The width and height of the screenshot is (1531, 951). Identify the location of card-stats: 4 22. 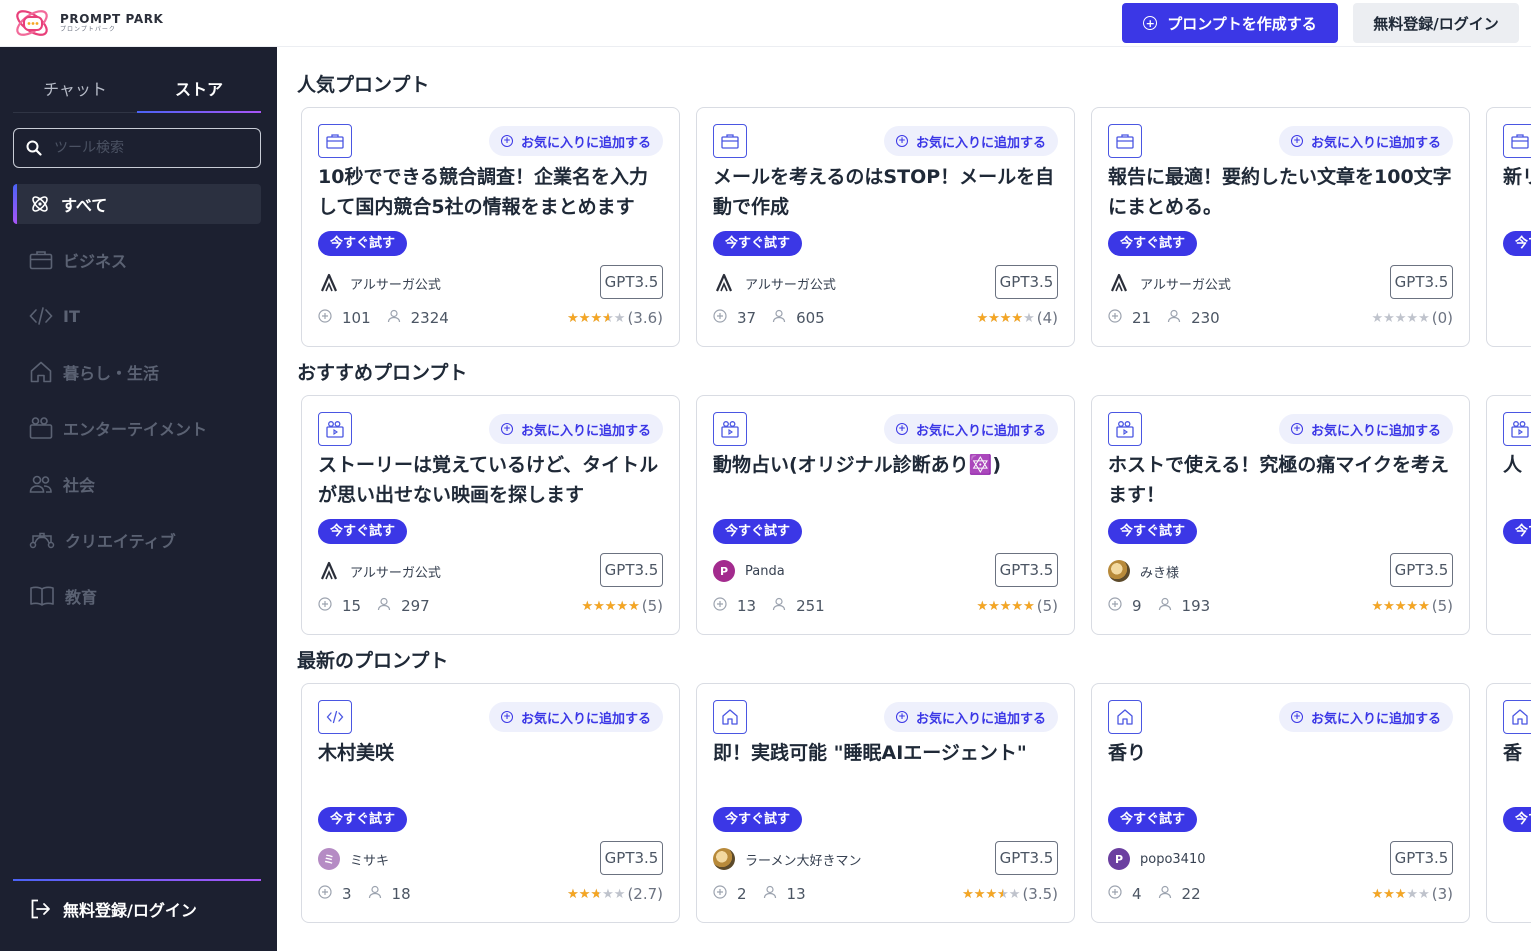
(1154, 894).